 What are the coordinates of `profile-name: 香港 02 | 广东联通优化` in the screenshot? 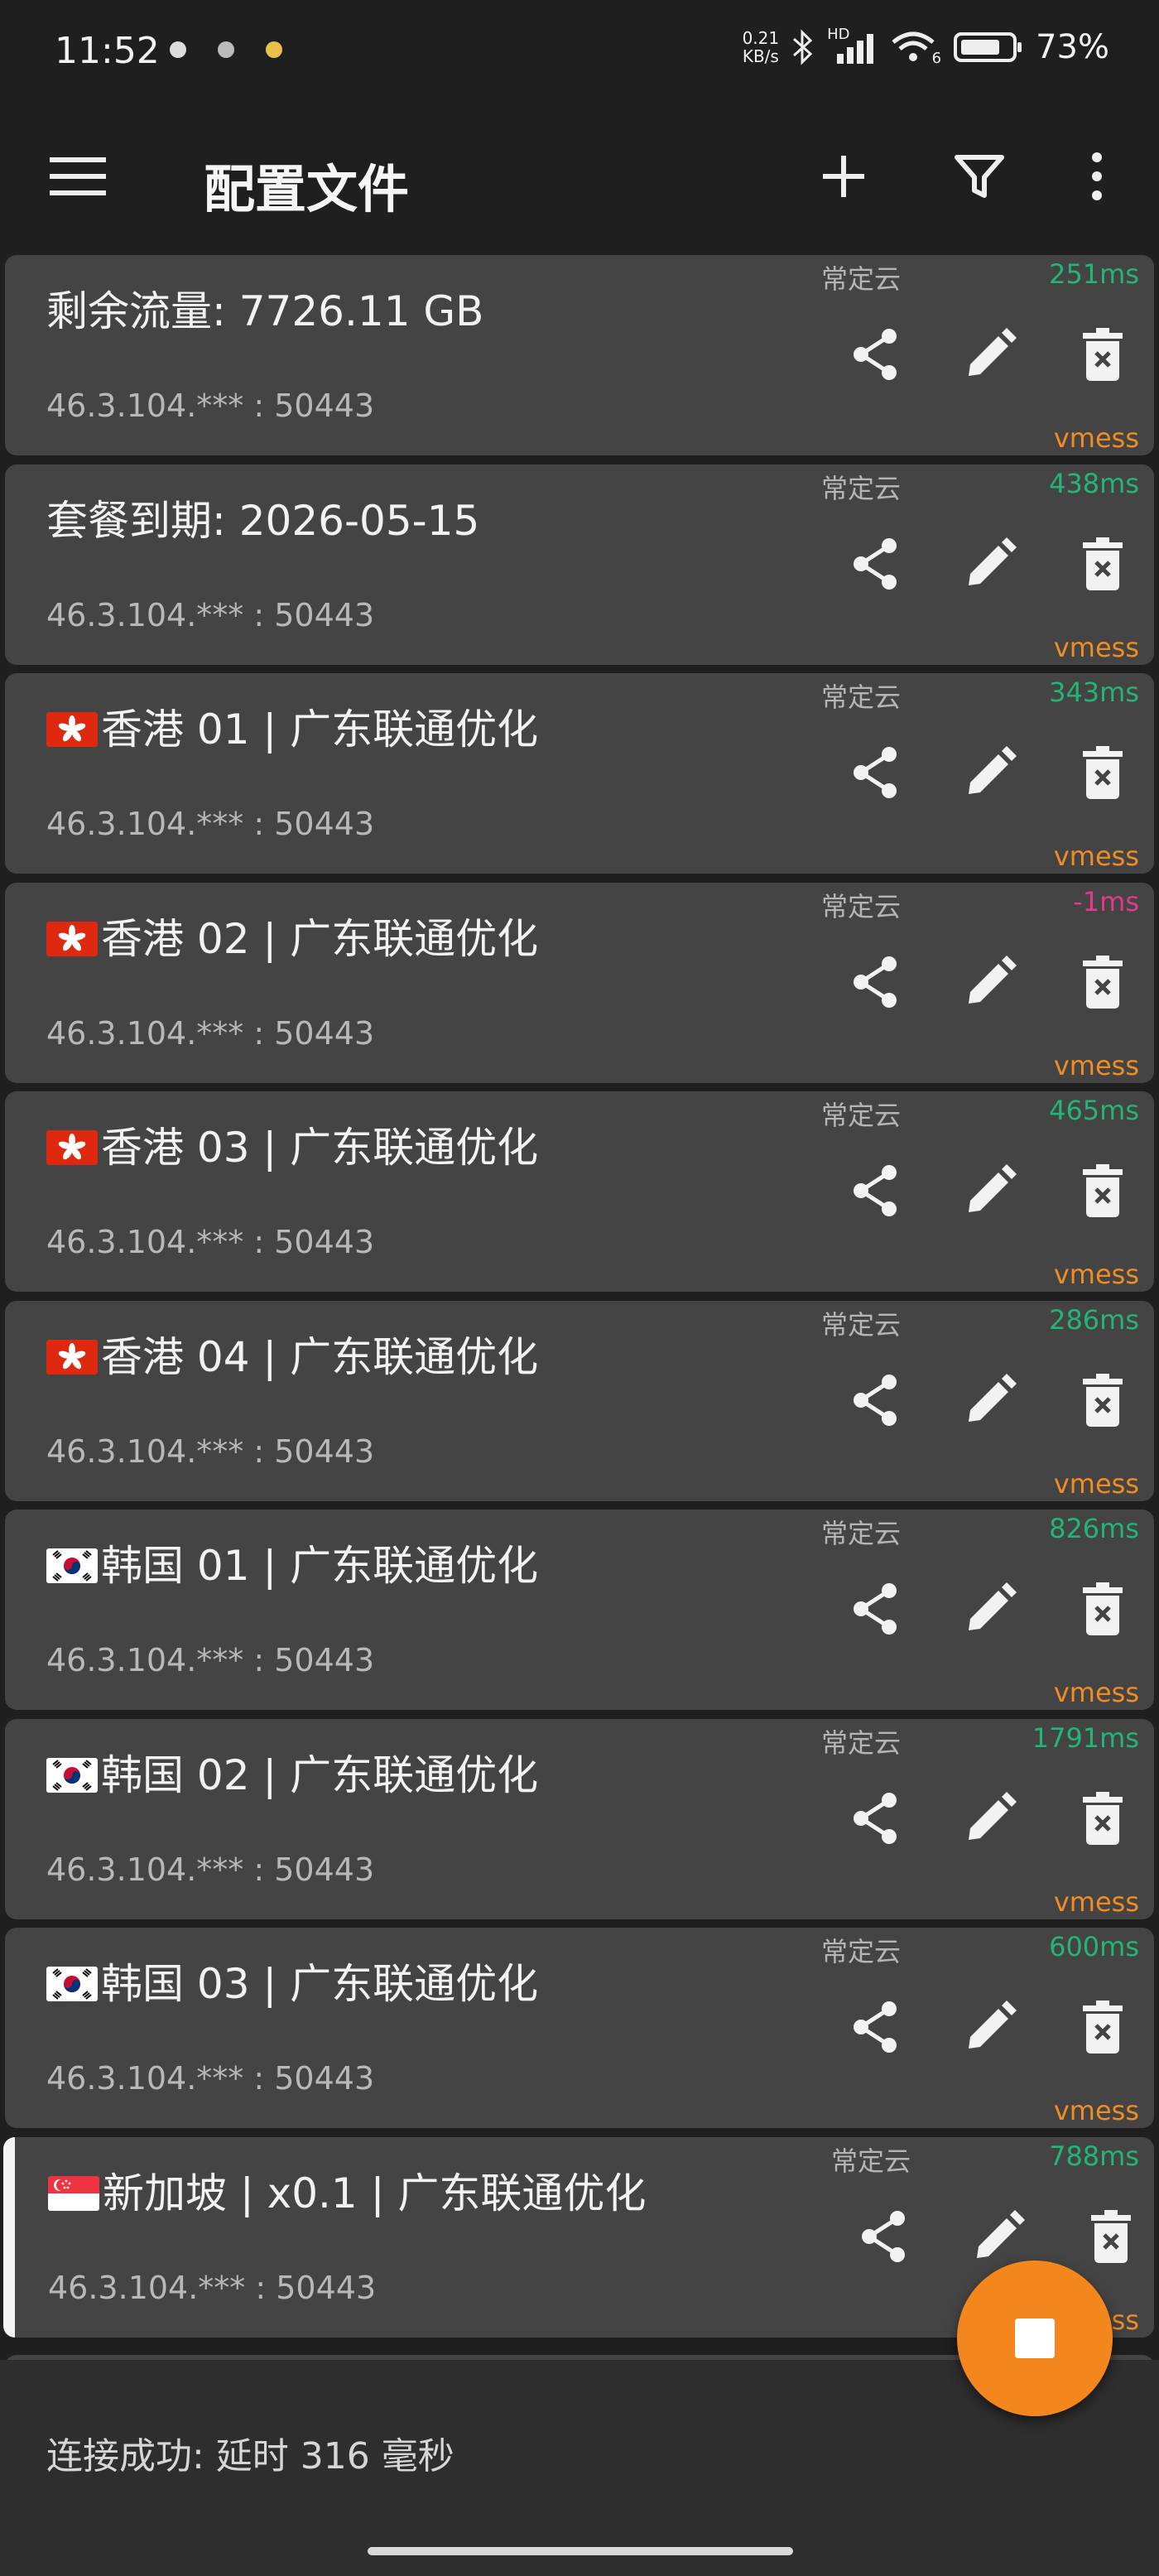 It's located at (292, 935).